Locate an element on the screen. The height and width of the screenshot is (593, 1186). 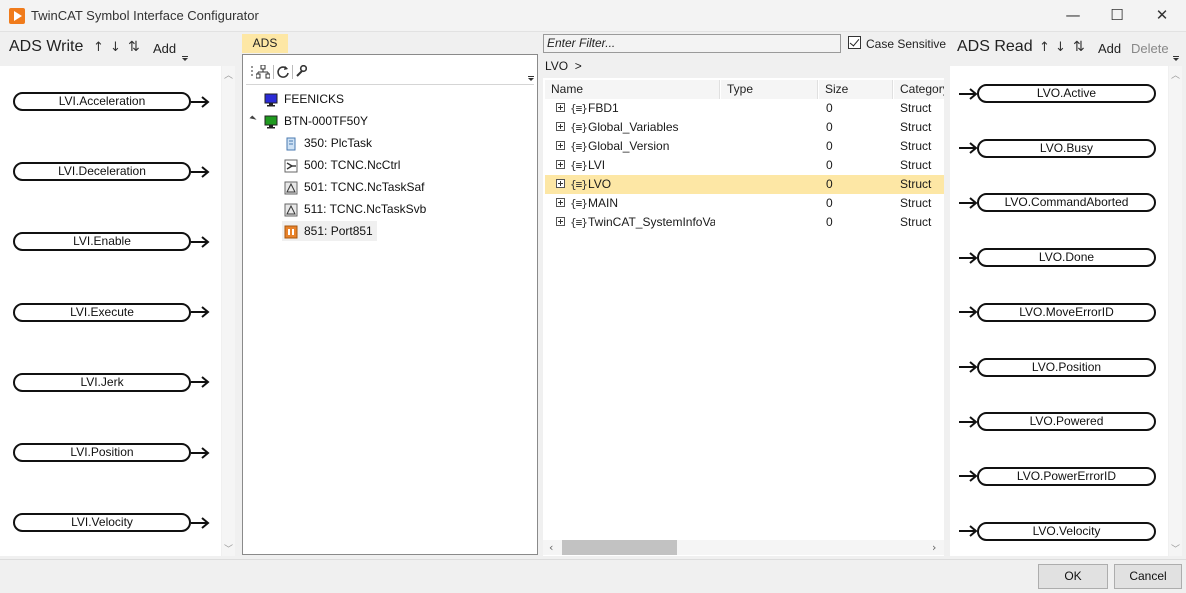
symbol-row: {≡} LVO 0 Struct is located at coordinates (744, 184).